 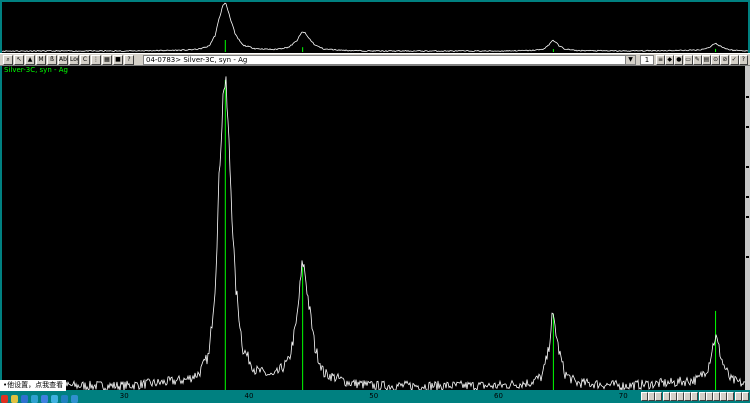 I want to click on phase-label: Silver-3C, syn - Ag, so click(x=36, y=70).